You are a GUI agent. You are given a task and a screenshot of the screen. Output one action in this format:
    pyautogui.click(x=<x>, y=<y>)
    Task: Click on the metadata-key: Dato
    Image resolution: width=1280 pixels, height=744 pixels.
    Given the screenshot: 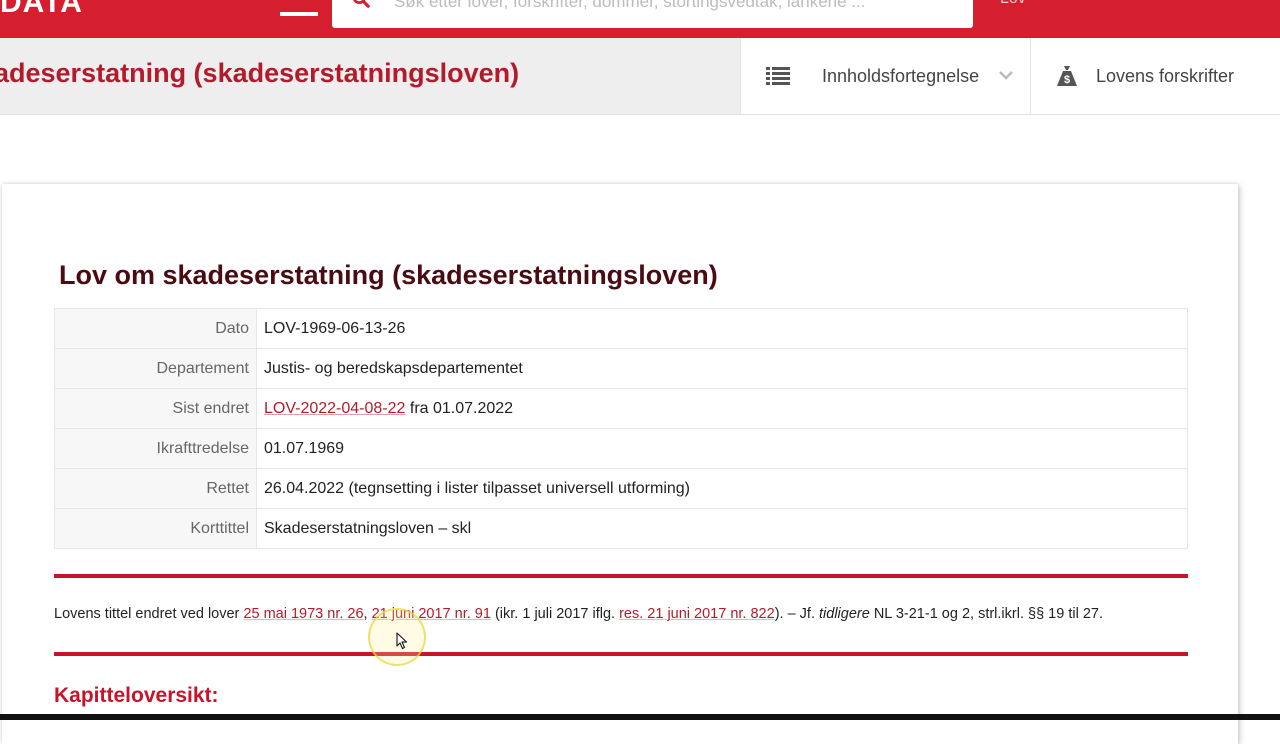 What is the action you would take?
    pyautogui.click(x=155, y=328)
    